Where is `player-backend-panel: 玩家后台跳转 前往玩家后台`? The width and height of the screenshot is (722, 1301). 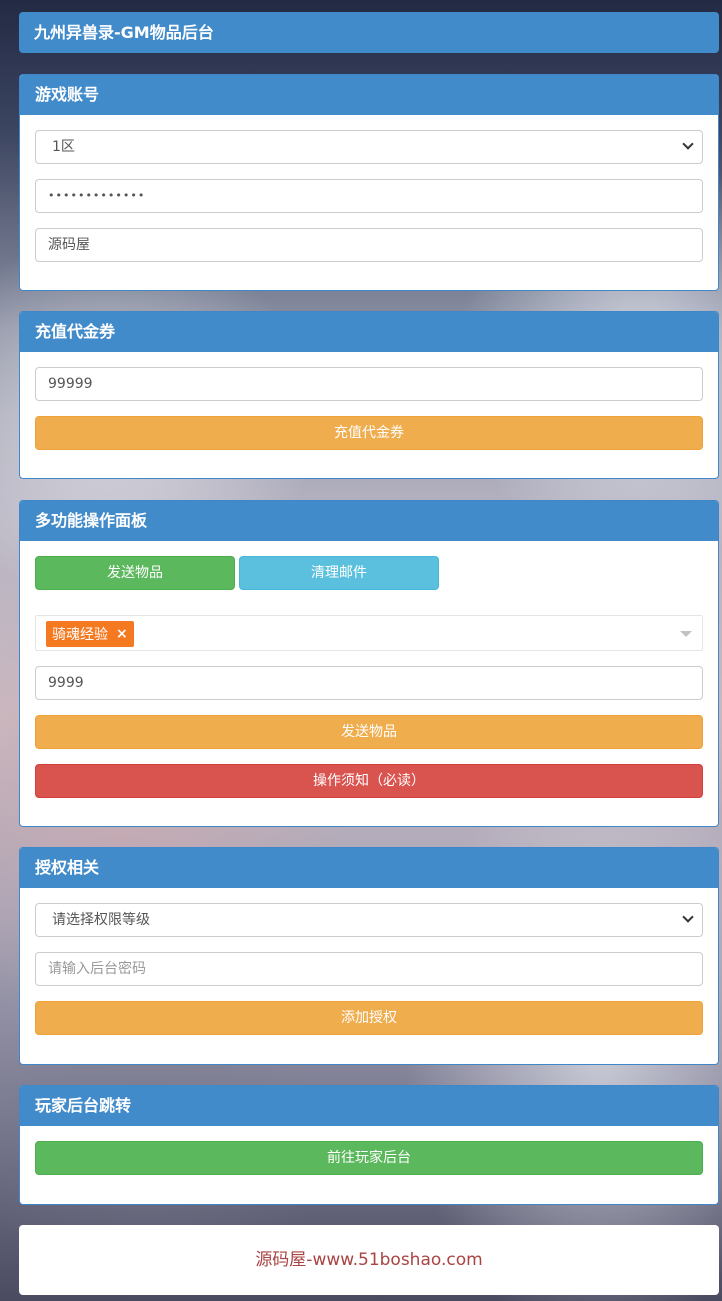 player-backend-panel: 玩家后台跳转 前往玩家后台 is located at coordinates (369, 1145).